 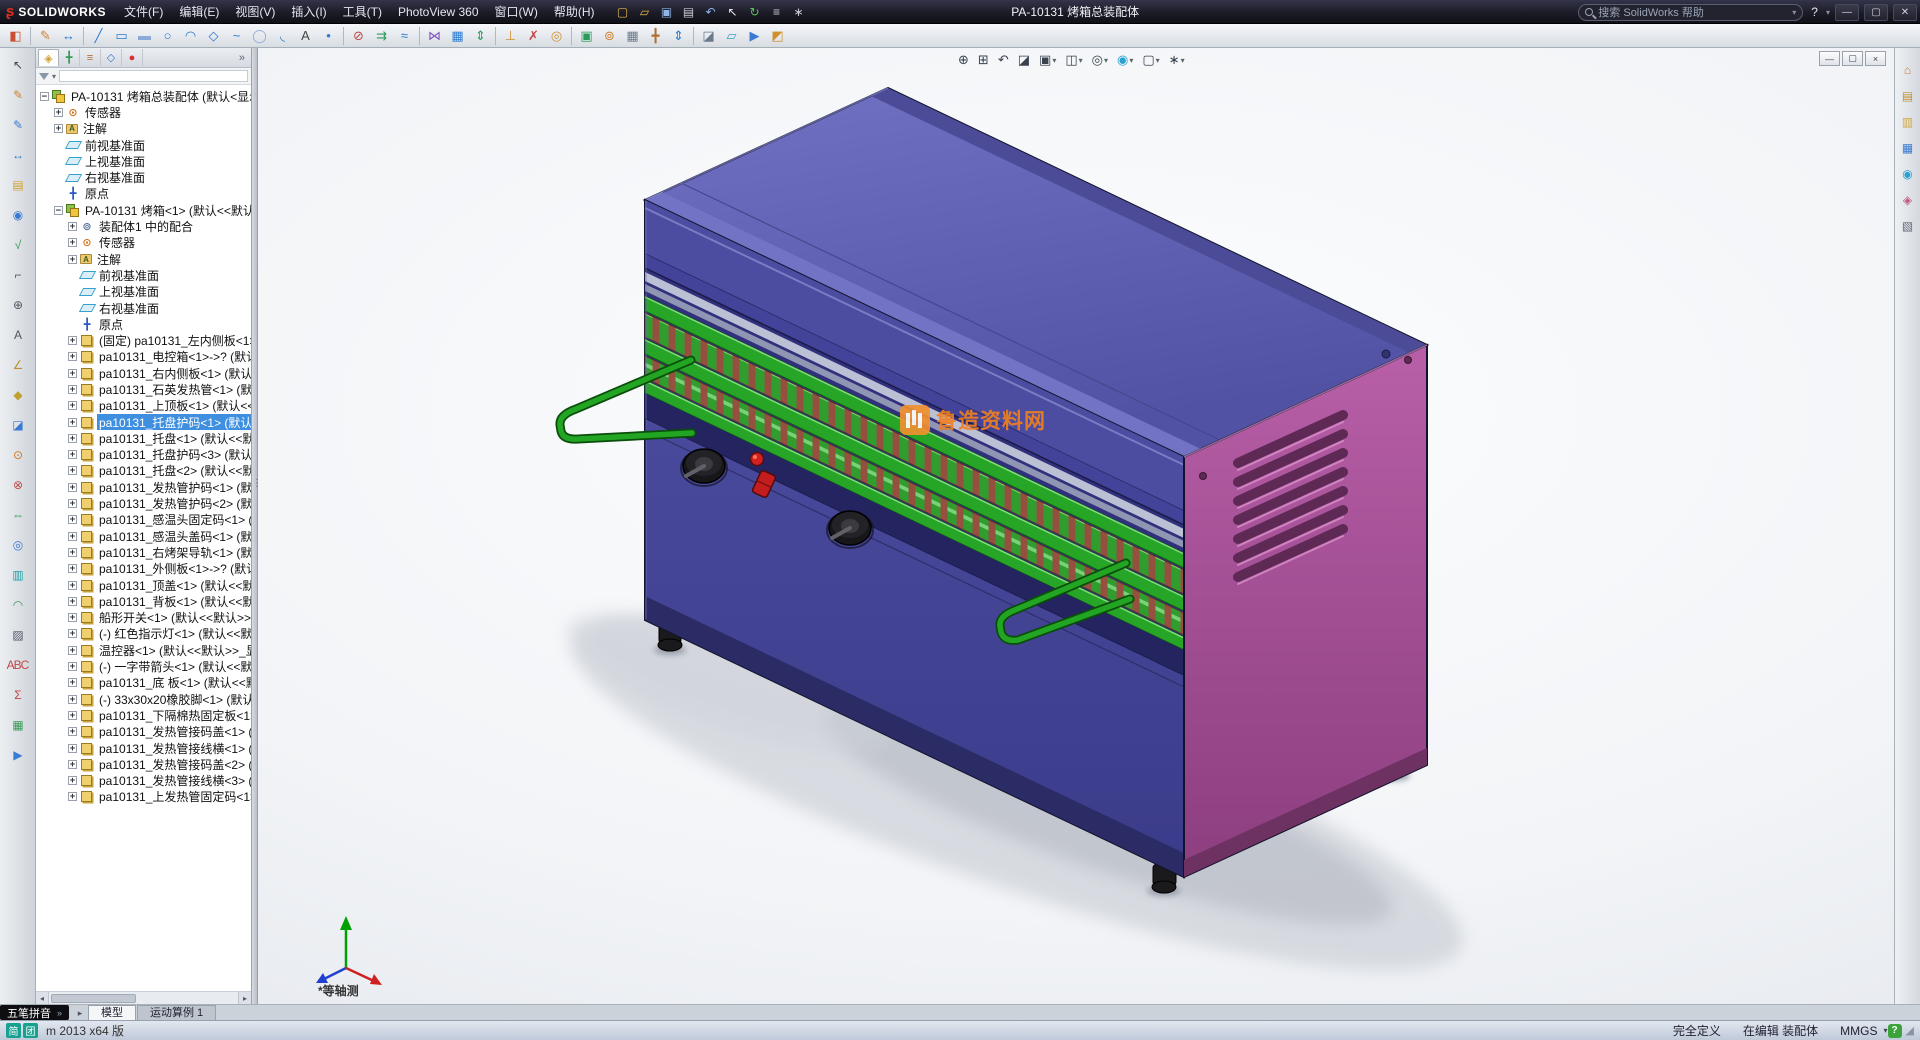 I want to click on tree-item: + pa10131_上顶板<1> (默认<<默认>_显示状态 1>), so click(x=143, y=406).